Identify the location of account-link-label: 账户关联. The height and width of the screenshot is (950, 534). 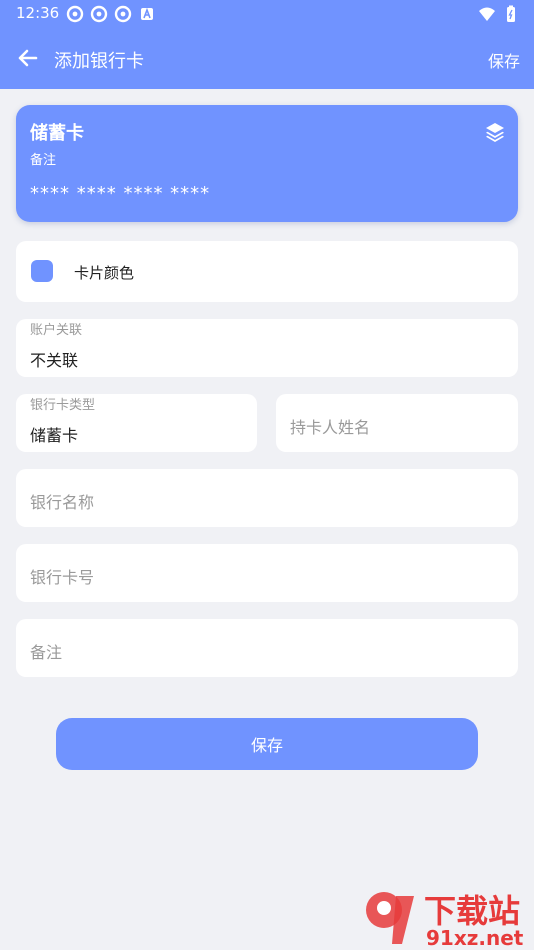
(56, 330).